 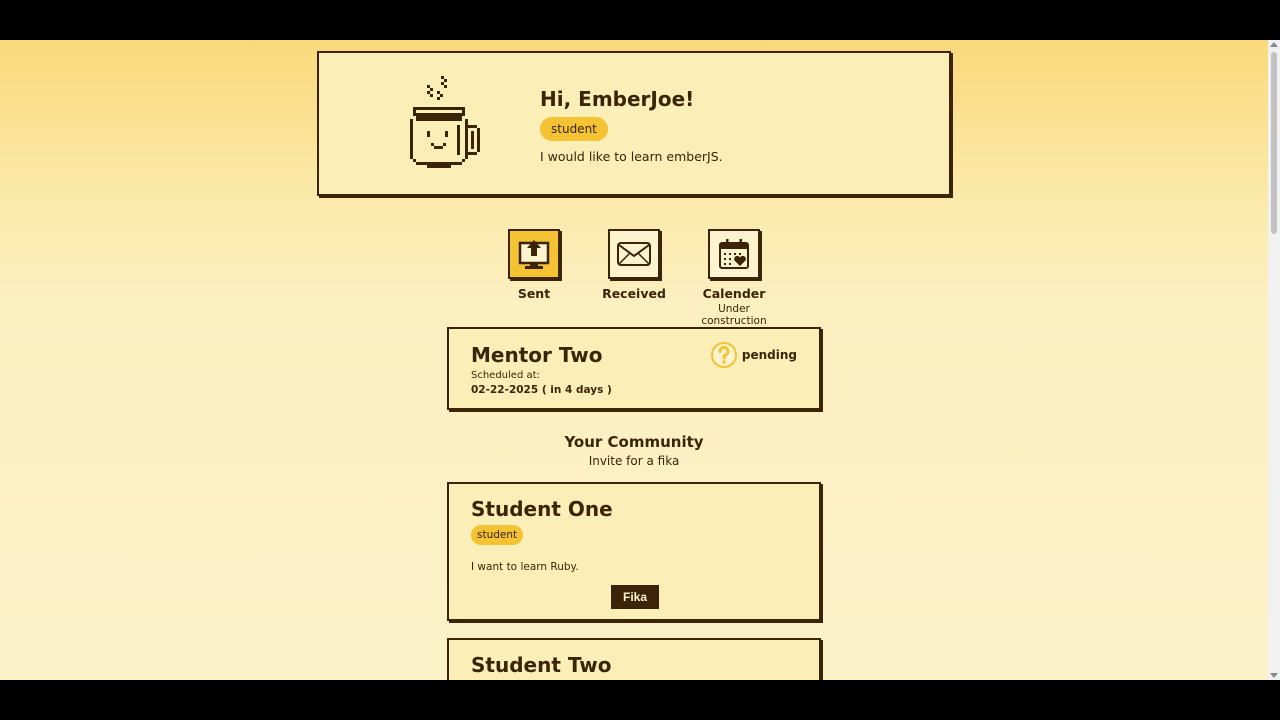 What do you see at coordinates (525, 567) in the screenshot?
I see `member-description: I want to learn Ruby.` at bounding box center [525, 567].